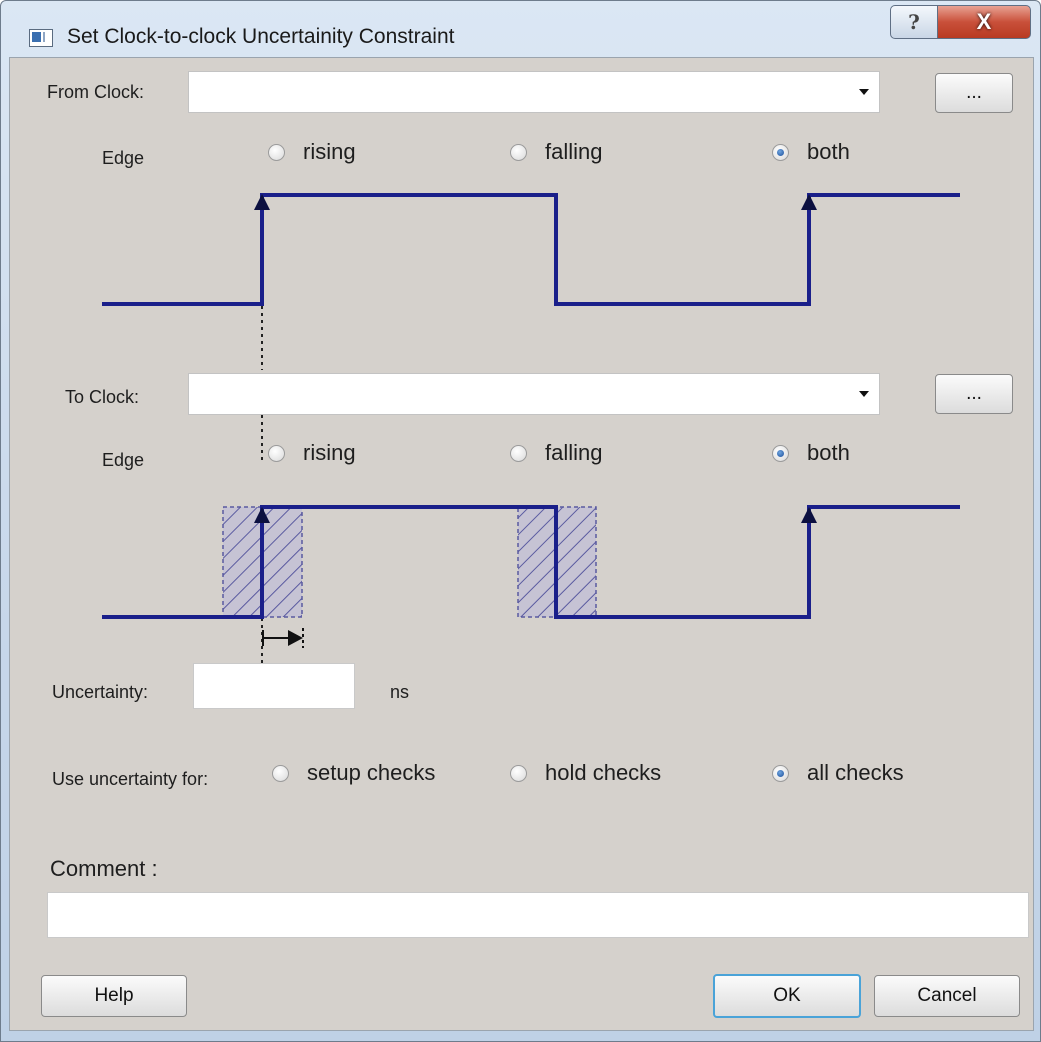 Image resolution: width=1041 pixels, height=1042 pixels. Describe the element at coordinates (96, 92) in the screenshot. I see `from-clock-label: From Clock:` at that location.